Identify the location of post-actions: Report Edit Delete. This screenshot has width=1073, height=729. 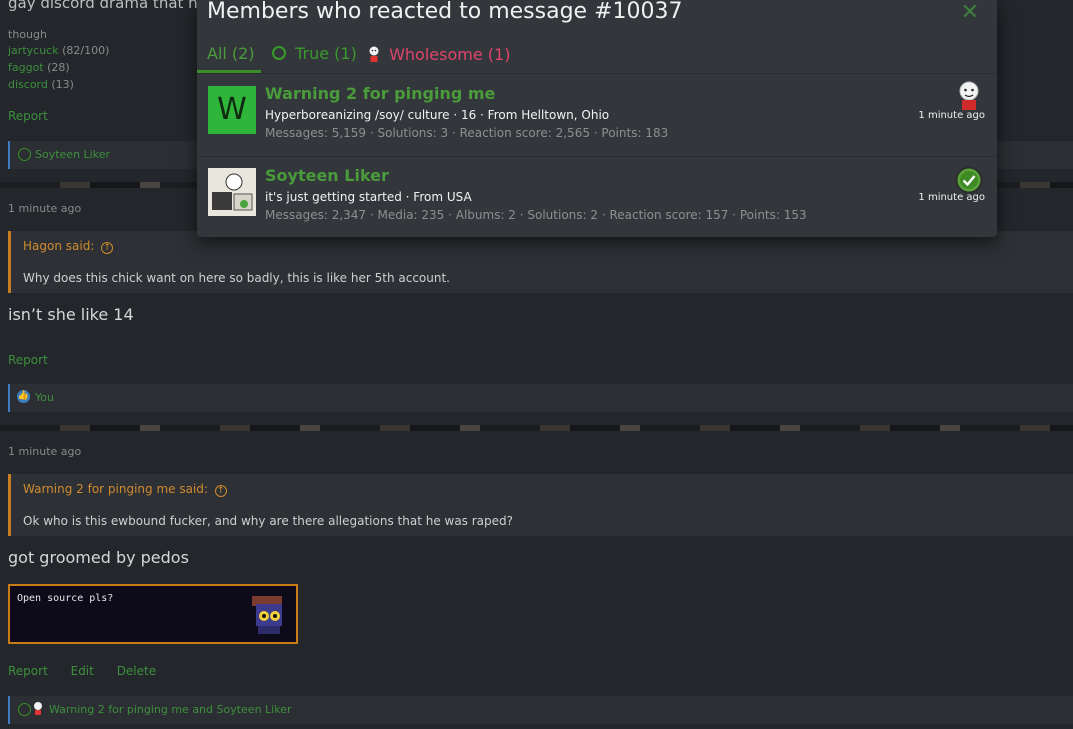
(82, 671).